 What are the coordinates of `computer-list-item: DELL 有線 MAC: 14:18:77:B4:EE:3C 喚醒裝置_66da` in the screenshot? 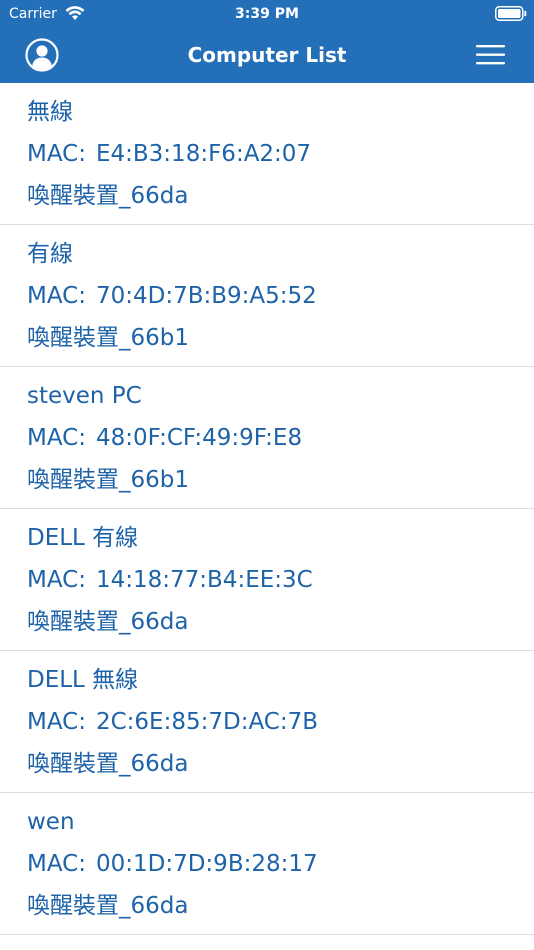 It's located at (267, 580).